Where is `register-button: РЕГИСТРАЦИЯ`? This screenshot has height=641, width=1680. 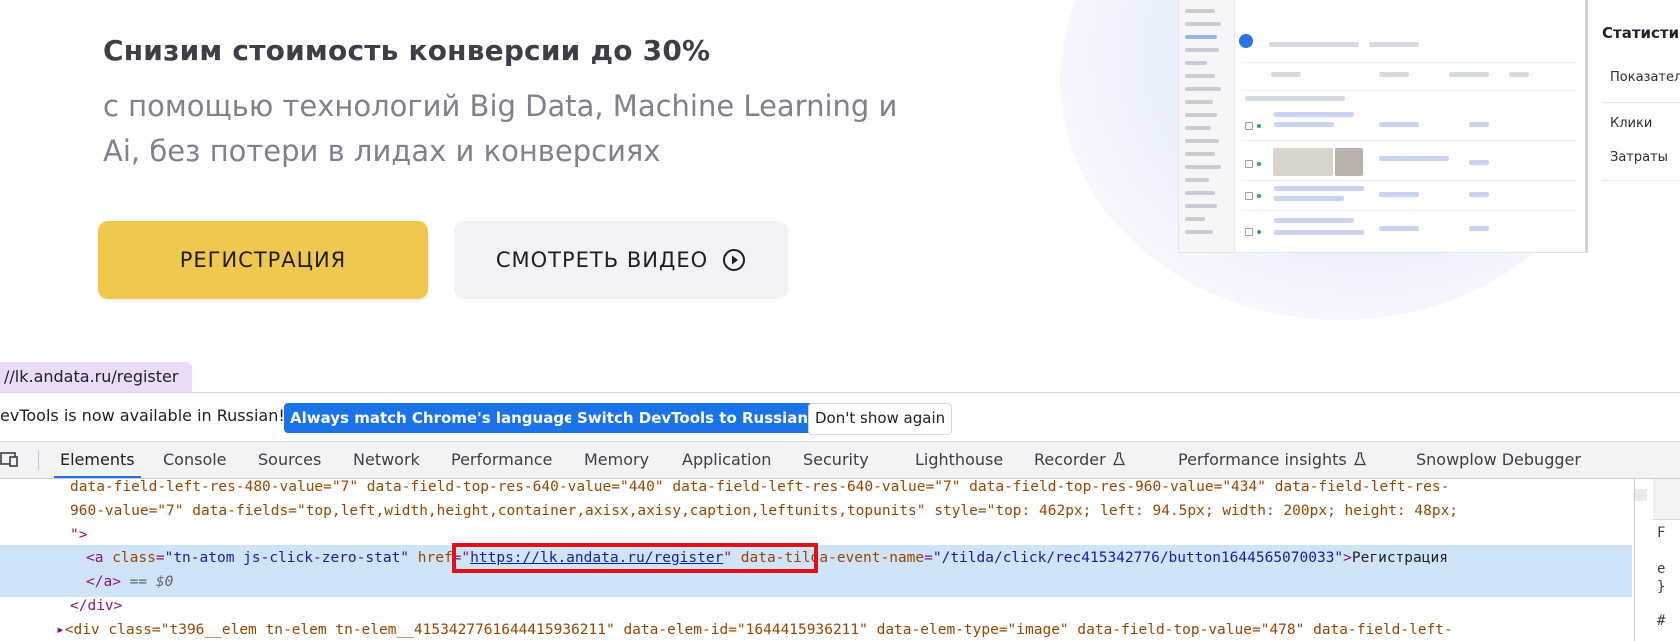
register-button: РЕГИСТРАЦИЯ is located at coordinates (263, 260).